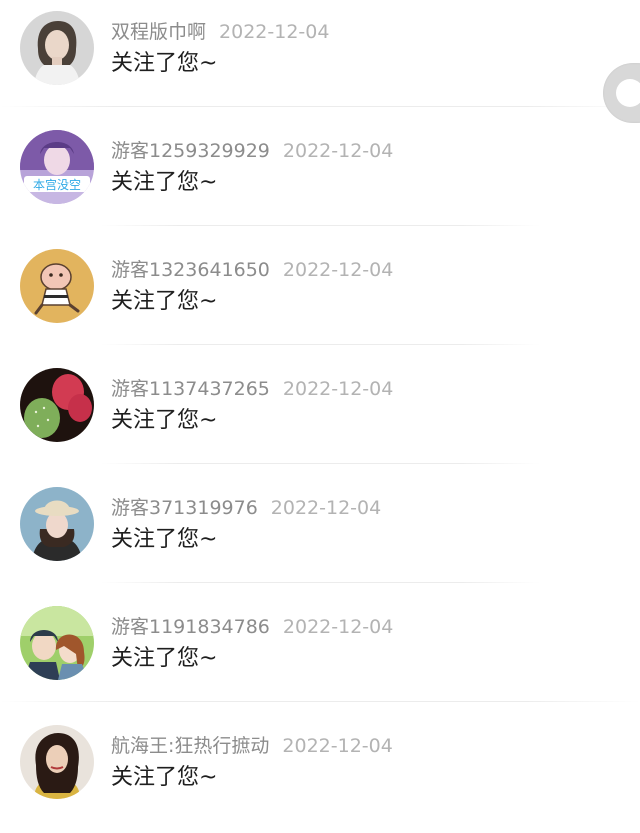  I want to click on username-link: 航海王:狂热行摭动, so click(190, 746).